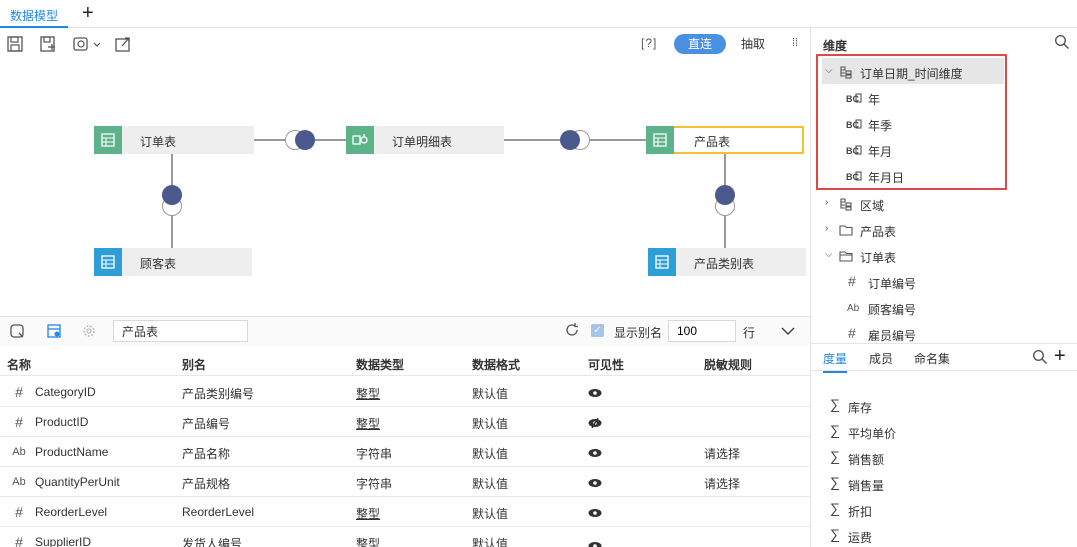 The image size is (1077, 547). What do you see at coordinates (194, 364) in the screenshot?
I see `col-alias: 别名` at bounding box center [194, 364].